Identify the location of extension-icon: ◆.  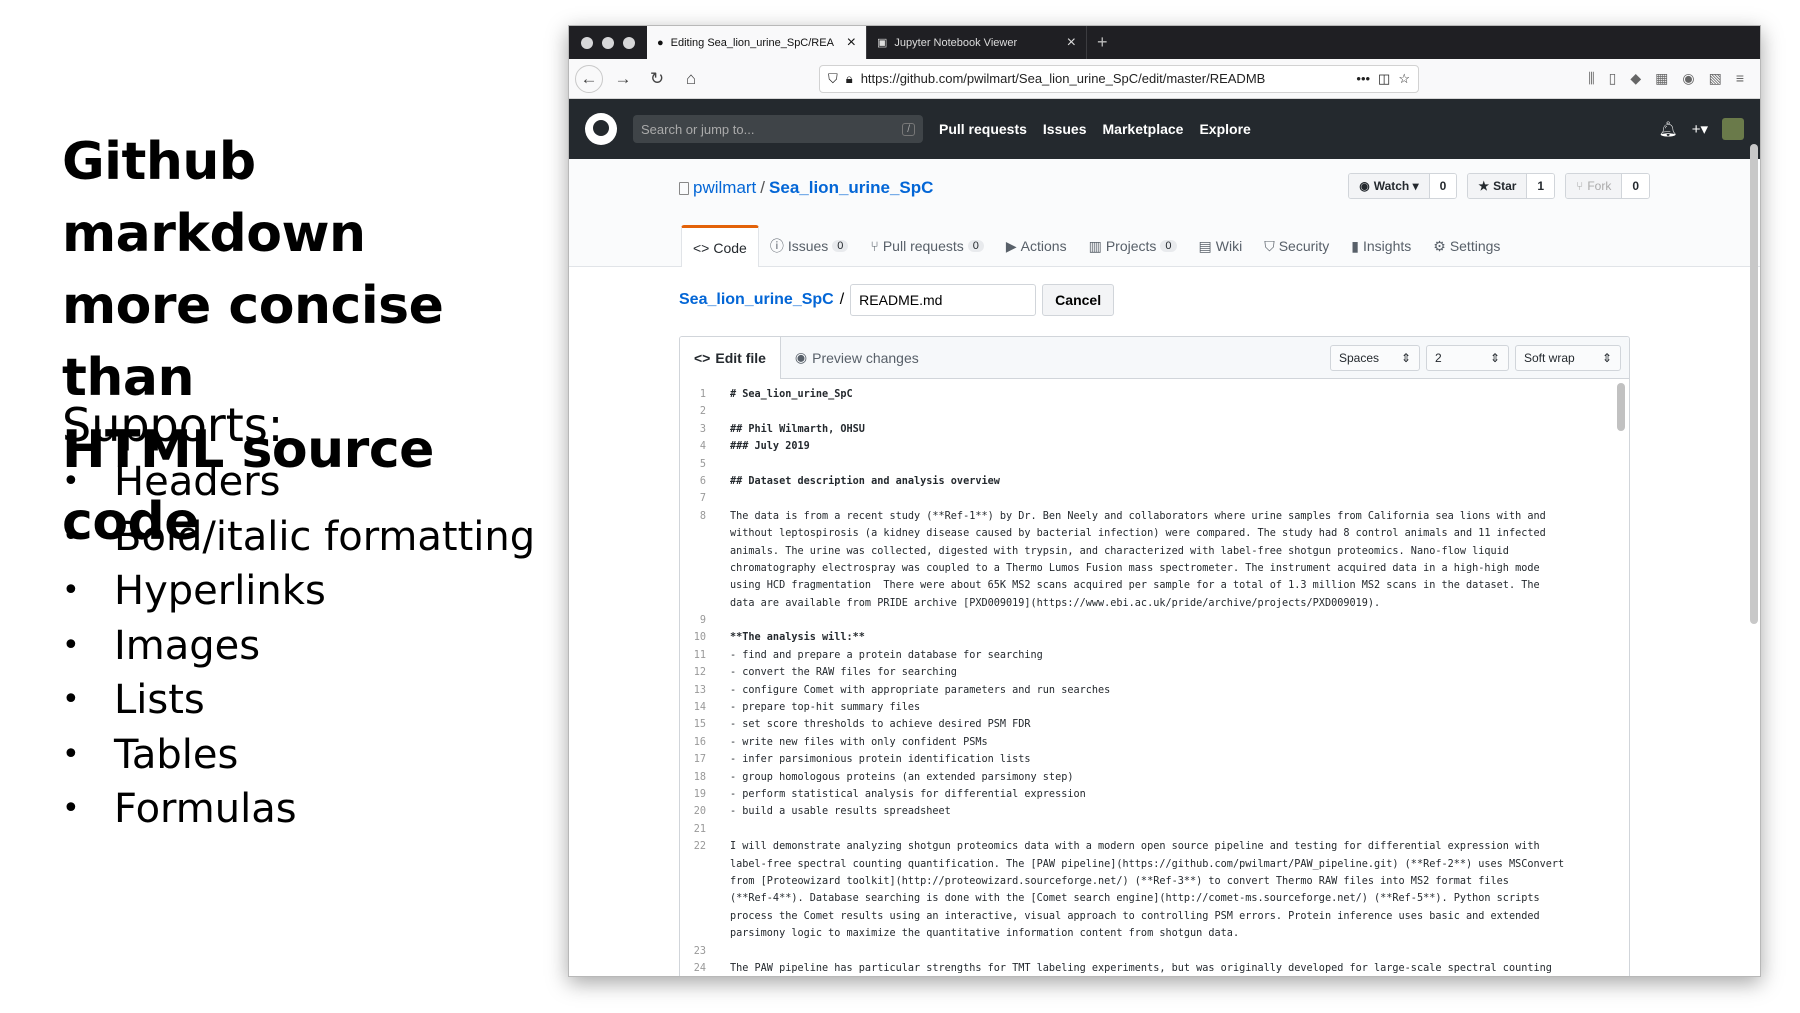
(1635, 78).